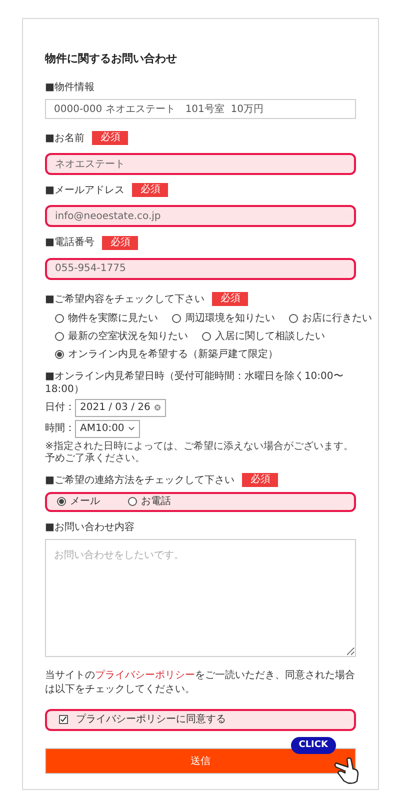 The width and height of the screenshot is (401, 800). What do you see at coordinates (330, 318) in the screenshot?
I see `radio-option: お店に行きたい` at bounding box center [330, 318].